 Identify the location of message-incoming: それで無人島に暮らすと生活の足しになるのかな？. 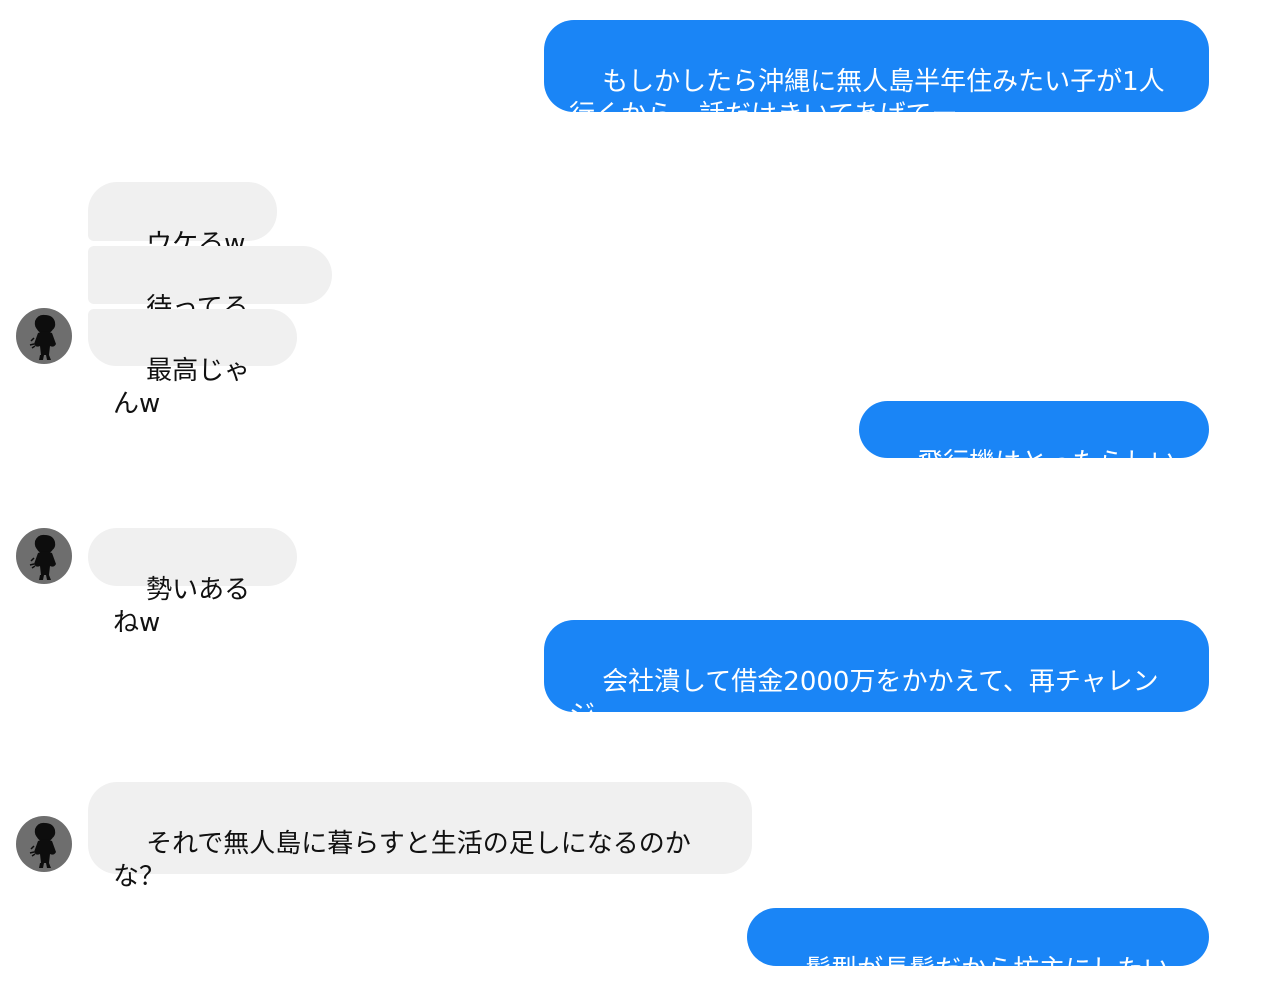
(420, 837).